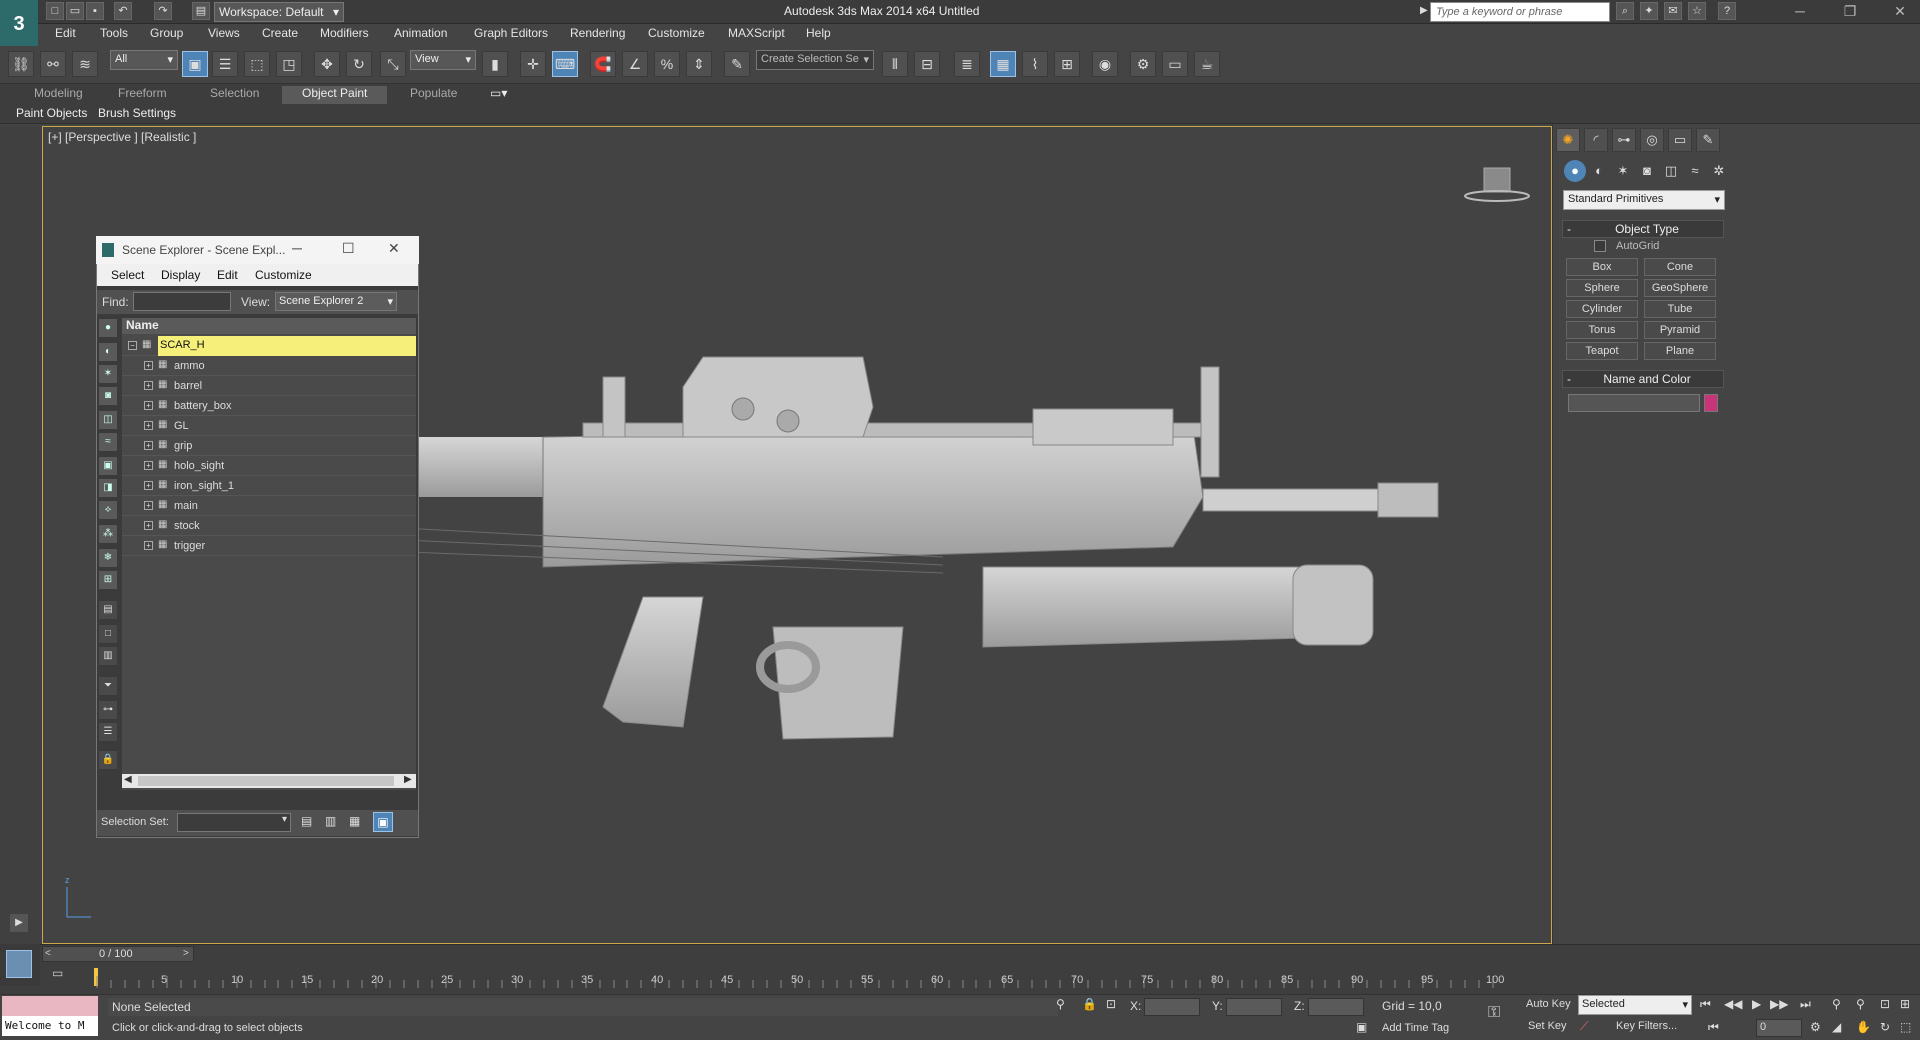 Image resolution: width=1920 pixels, height=1040 pixels. Describe the element at coordinates (1035, 64) in the screenshot. I see `curve-editor-icon: ⌇` at that location.